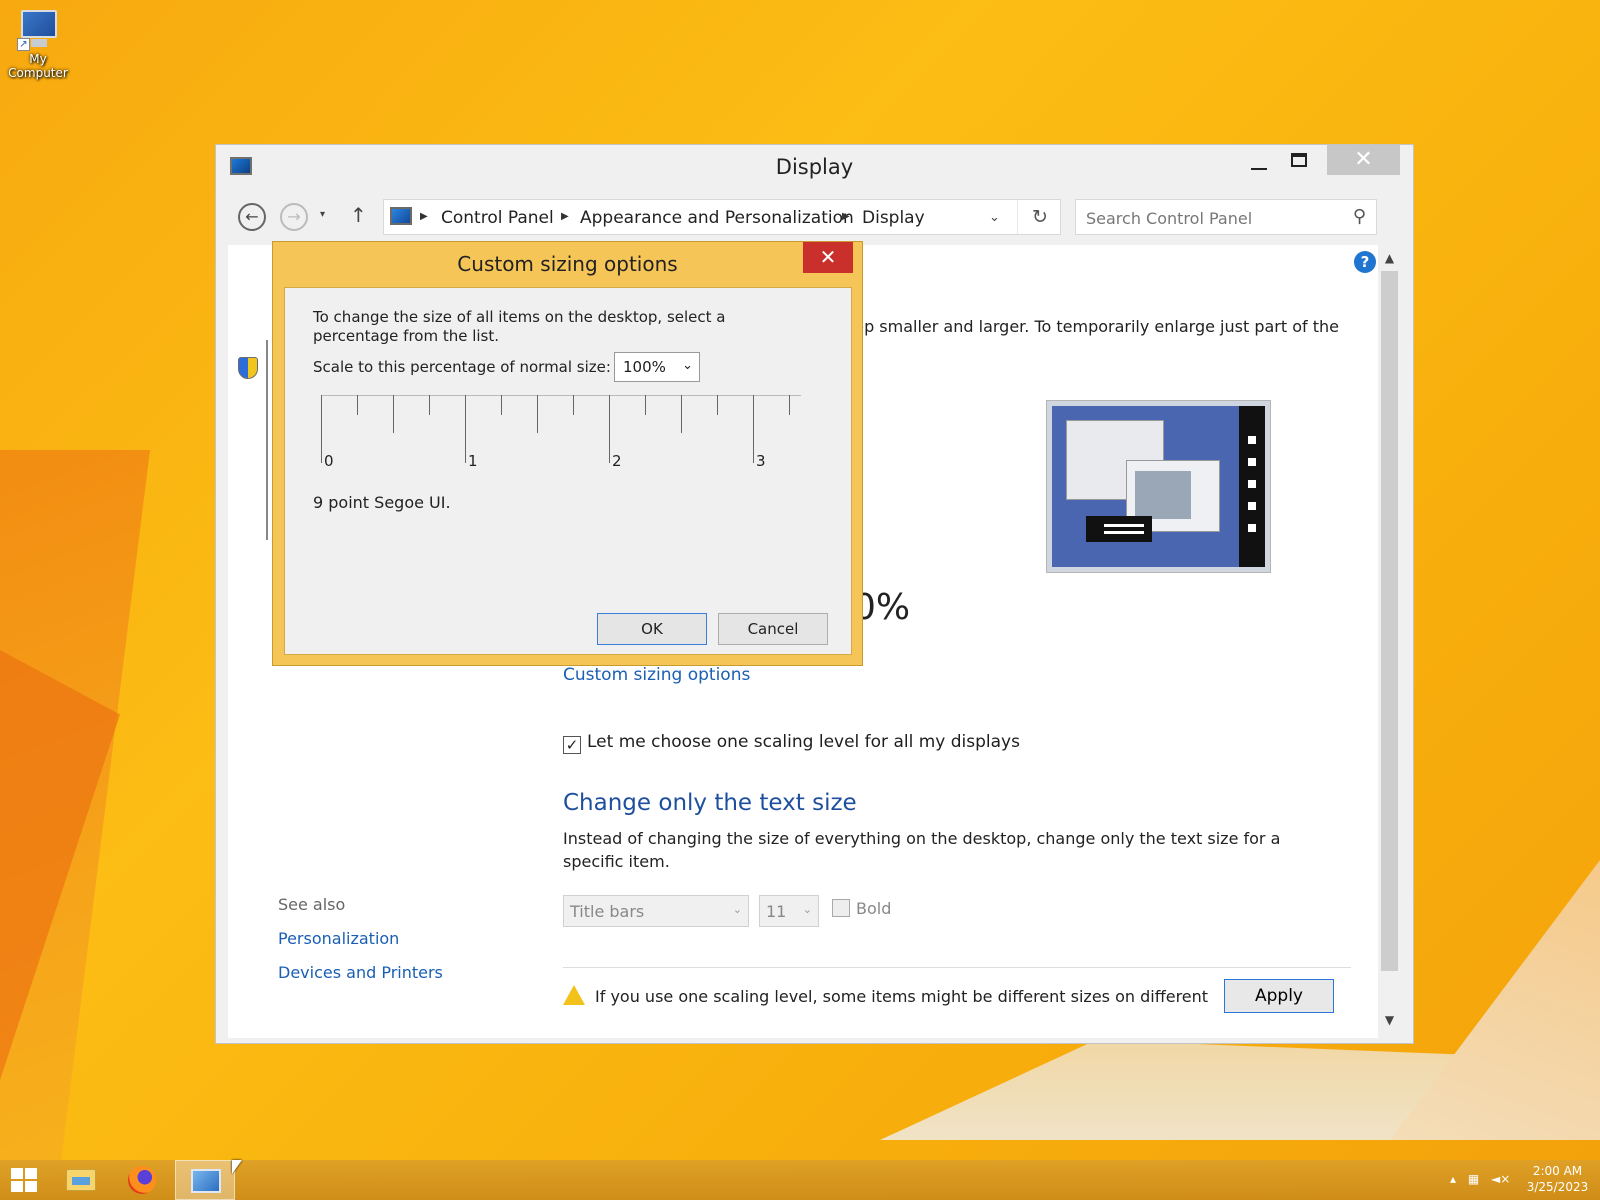  What do you see at coordinates (248, 368) in the screenshot?
I see `uac-shield-icon` at bounding box center [248, 368].